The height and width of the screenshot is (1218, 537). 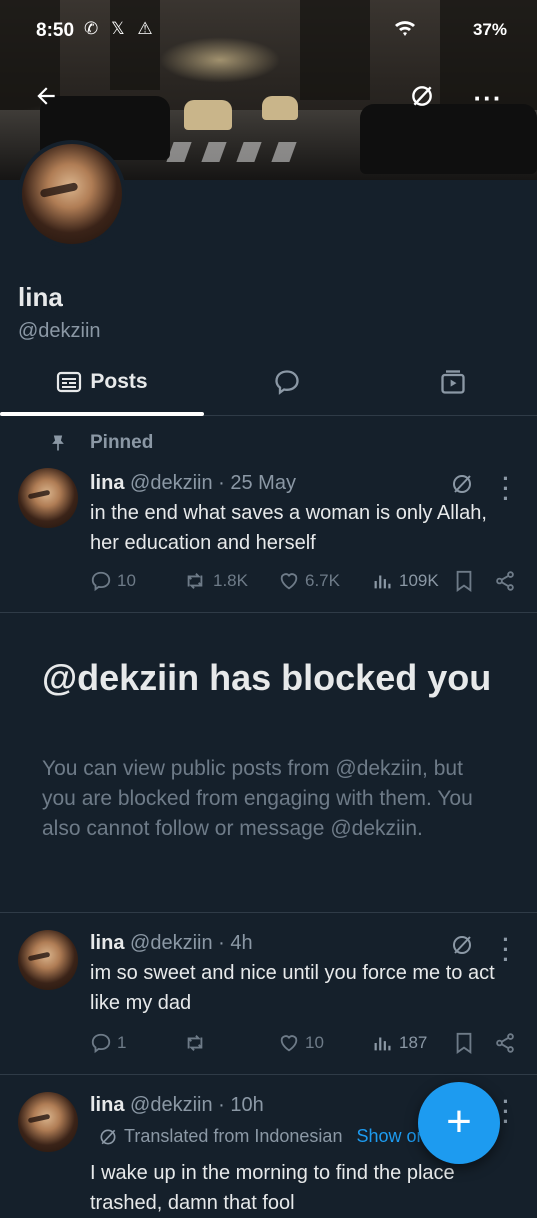 I want to click on post-time: 25 May, so click(x=263, y=483).